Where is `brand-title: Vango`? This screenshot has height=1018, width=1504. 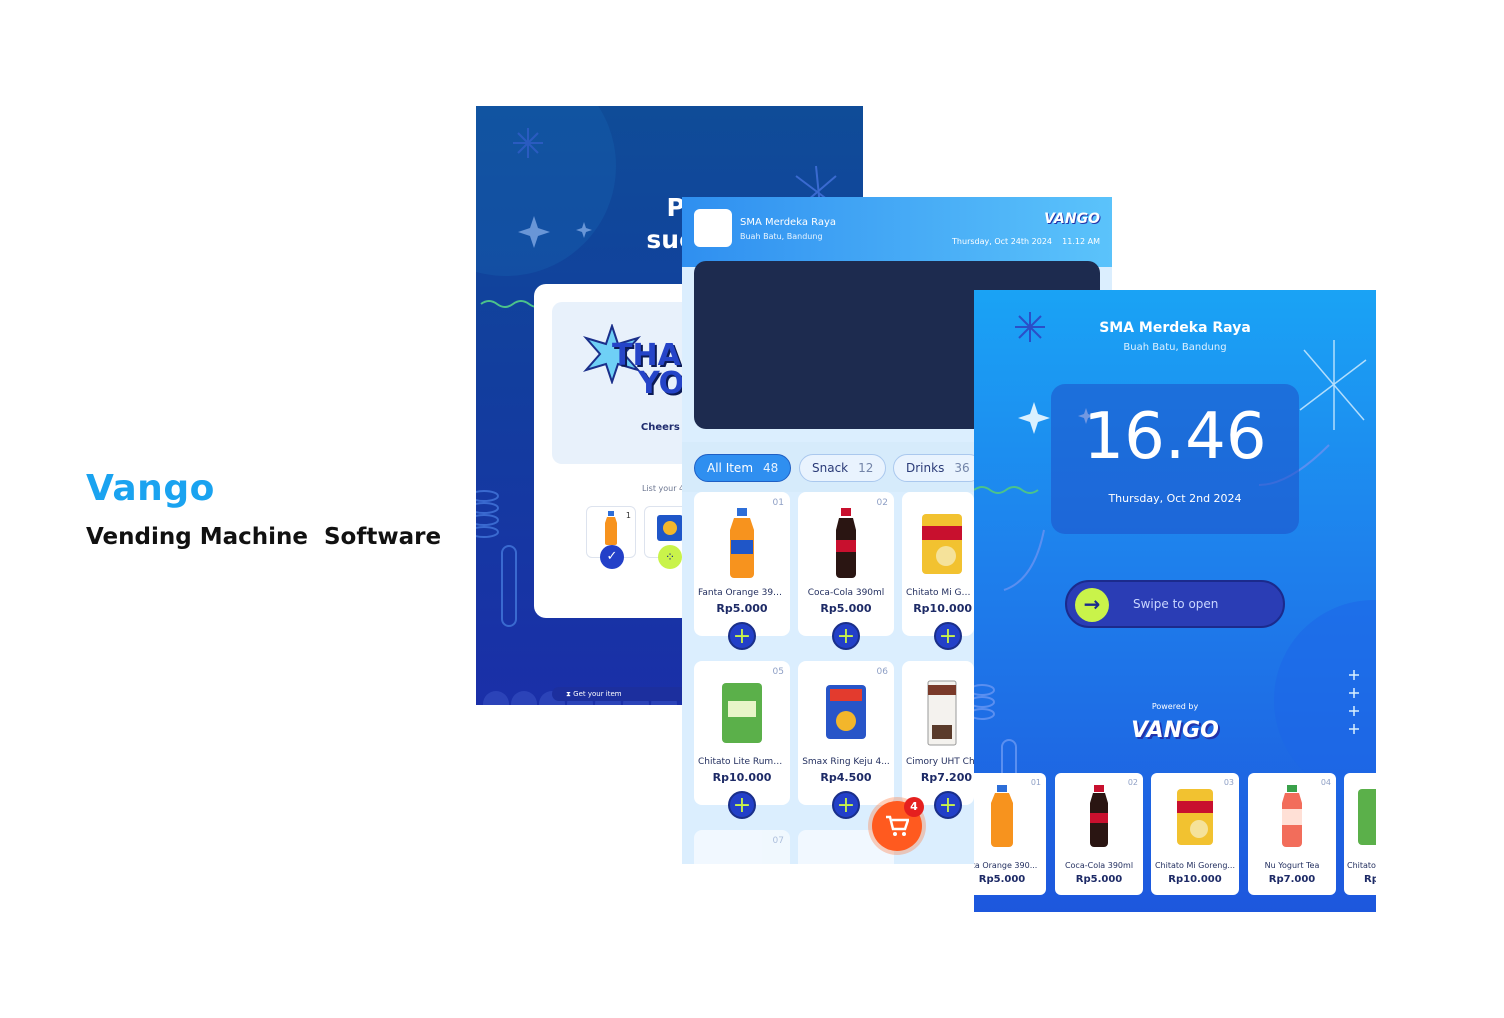 brand-title: Vango is located at coordinates (150, 488).